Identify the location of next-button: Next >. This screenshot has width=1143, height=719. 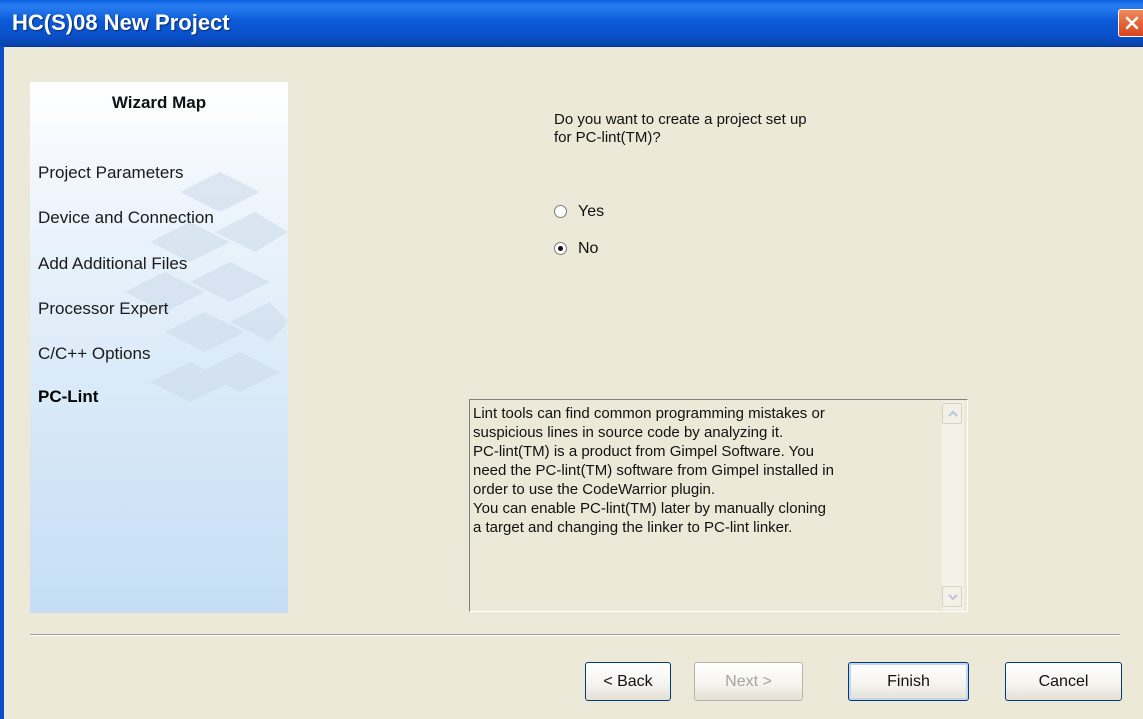
(748, 681).